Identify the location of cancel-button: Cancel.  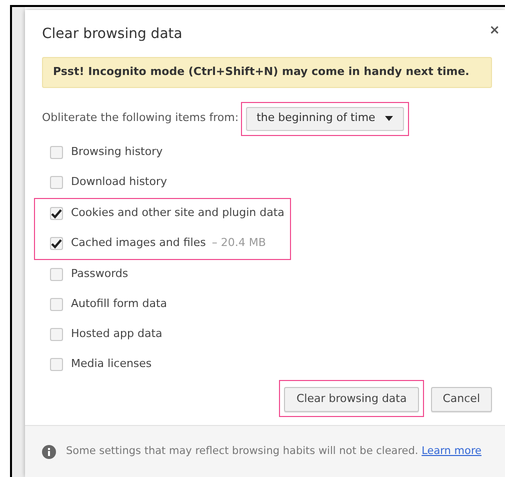
(461, 399).